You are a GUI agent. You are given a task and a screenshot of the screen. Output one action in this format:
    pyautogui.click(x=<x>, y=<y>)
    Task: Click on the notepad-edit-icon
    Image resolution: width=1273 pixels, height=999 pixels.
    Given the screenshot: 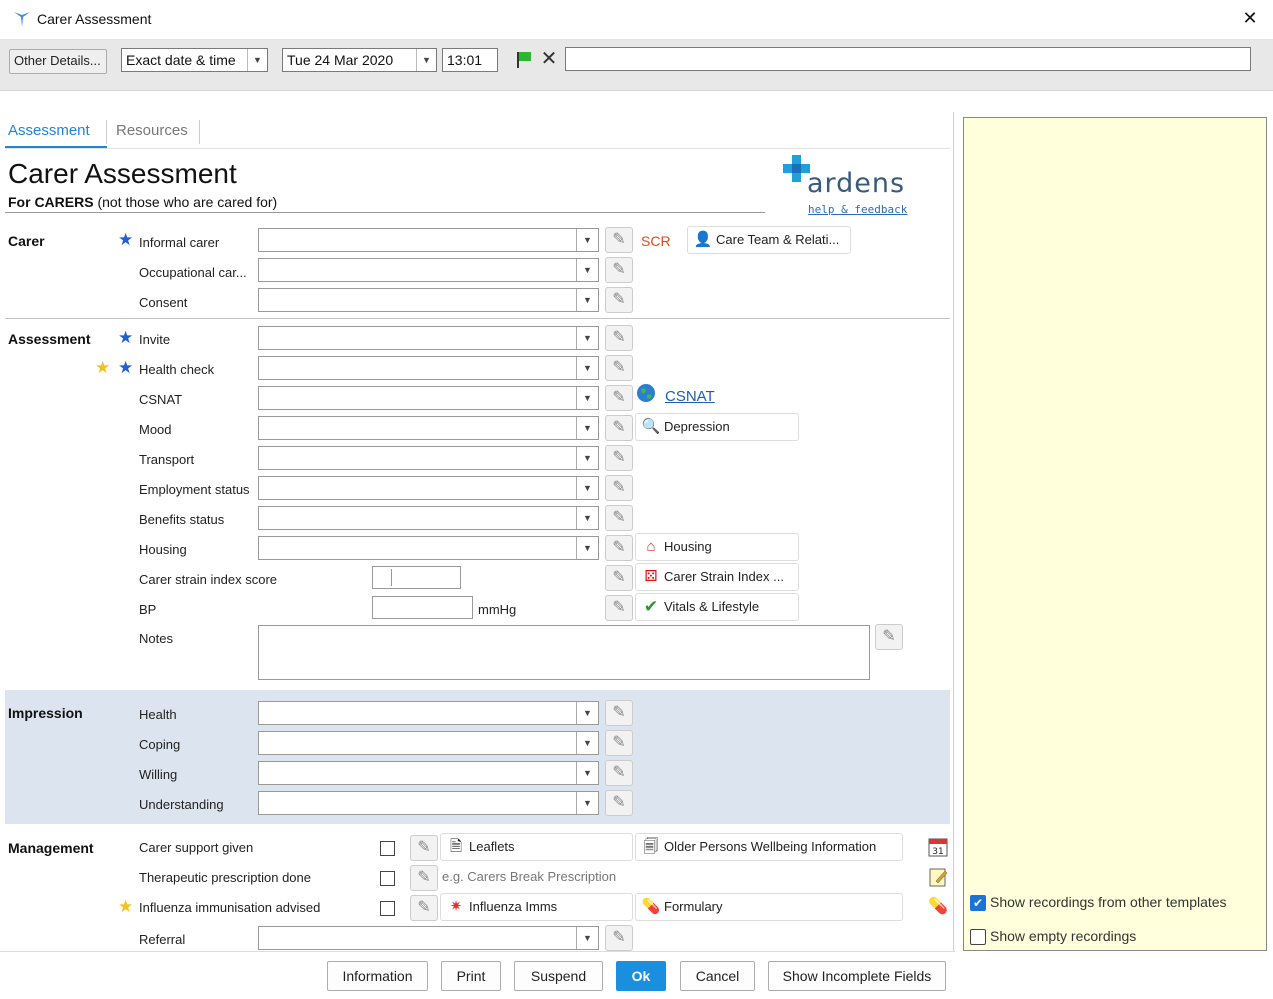 What is the action you would take?
    pyautogui.click(x=938, y=877)
    